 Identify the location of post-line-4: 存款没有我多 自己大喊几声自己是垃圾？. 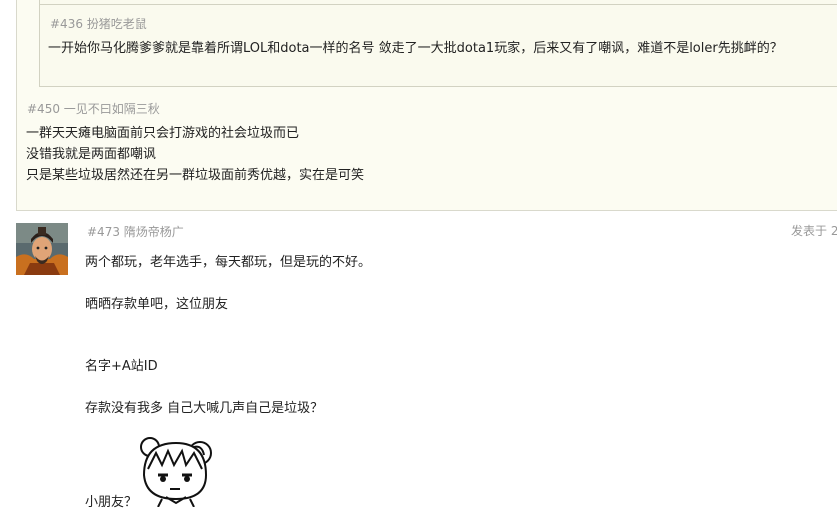
(204, 408).